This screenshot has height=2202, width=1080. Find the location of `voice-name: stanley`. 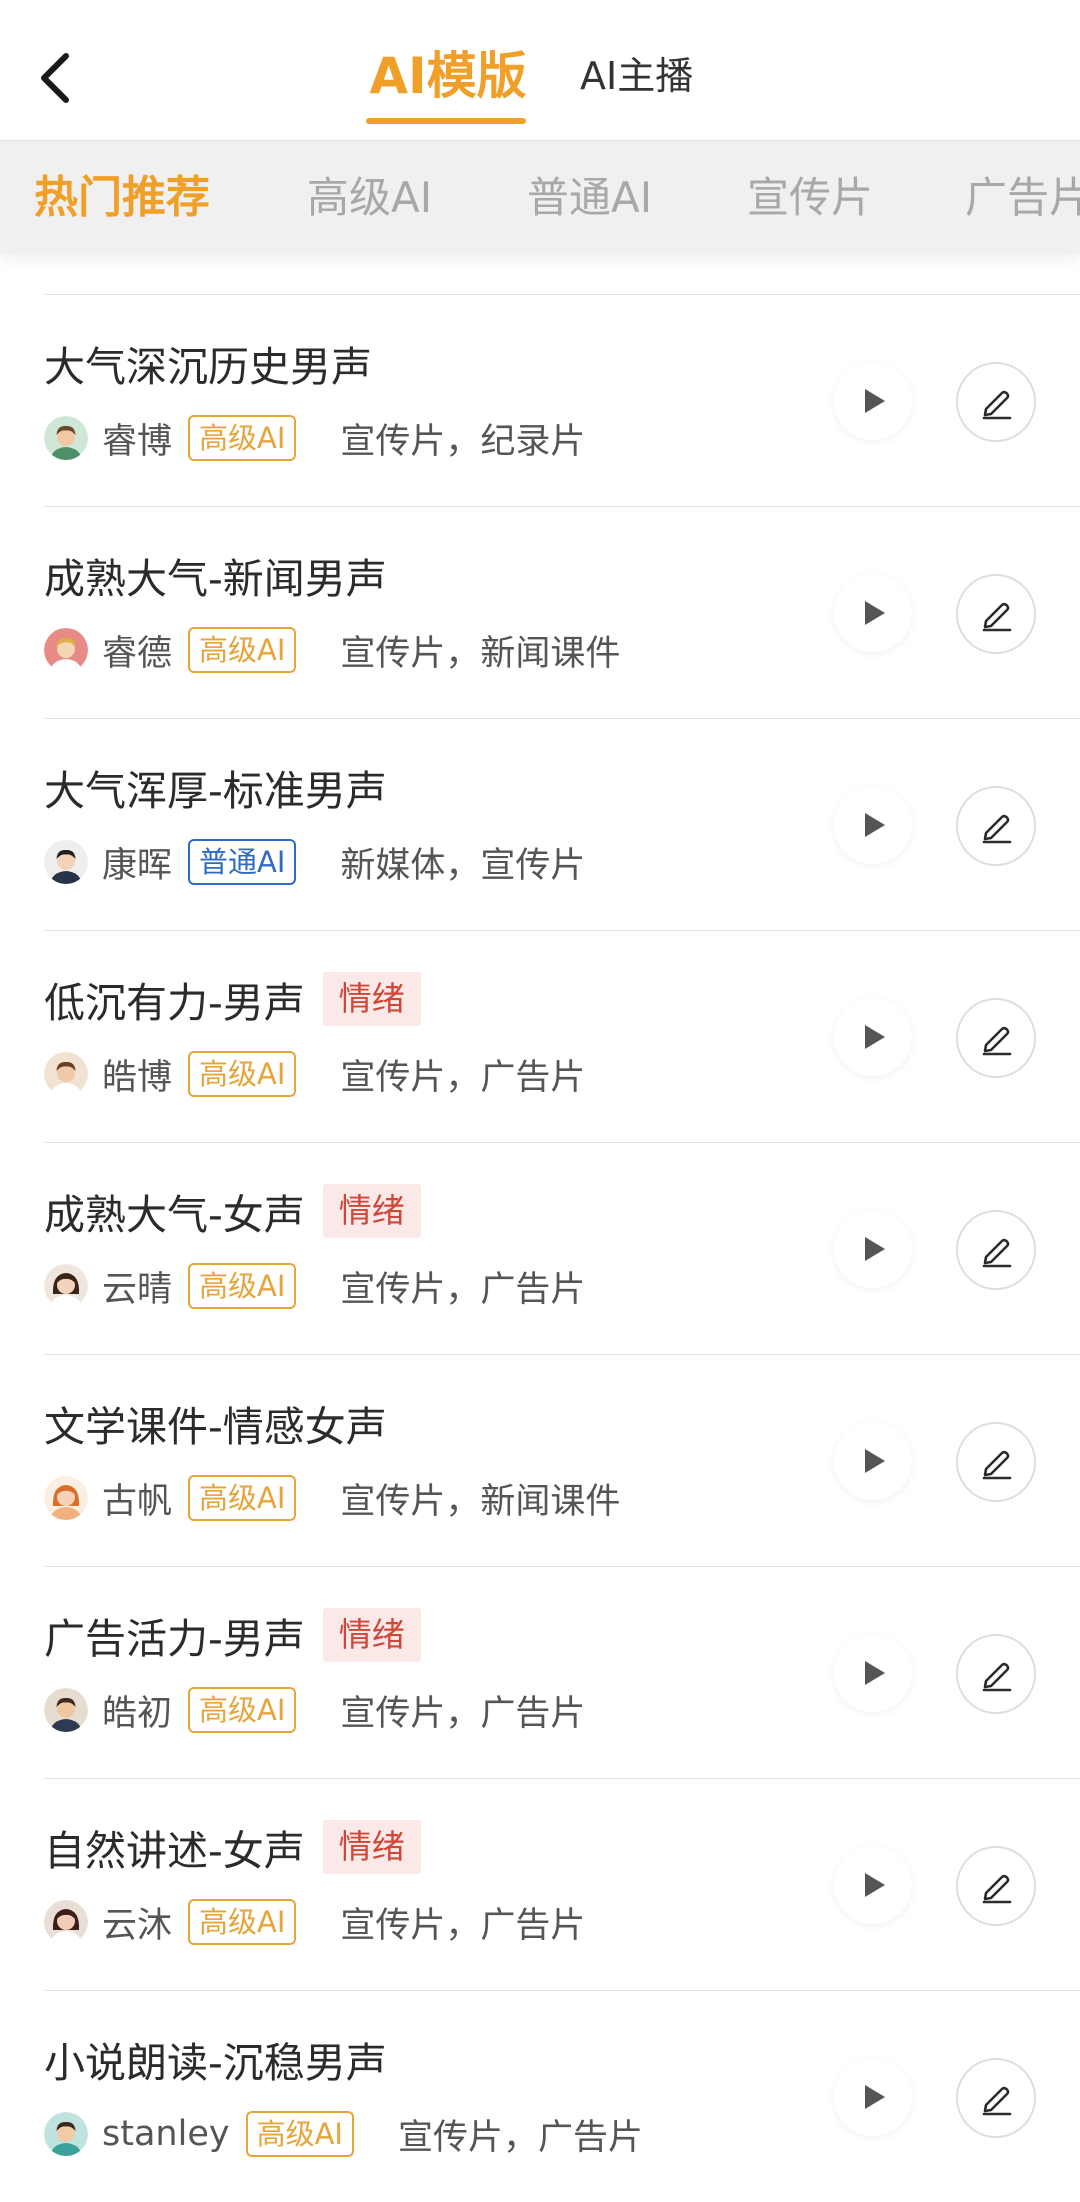

voice-name: stanley is located at coordinates (166, 2134).